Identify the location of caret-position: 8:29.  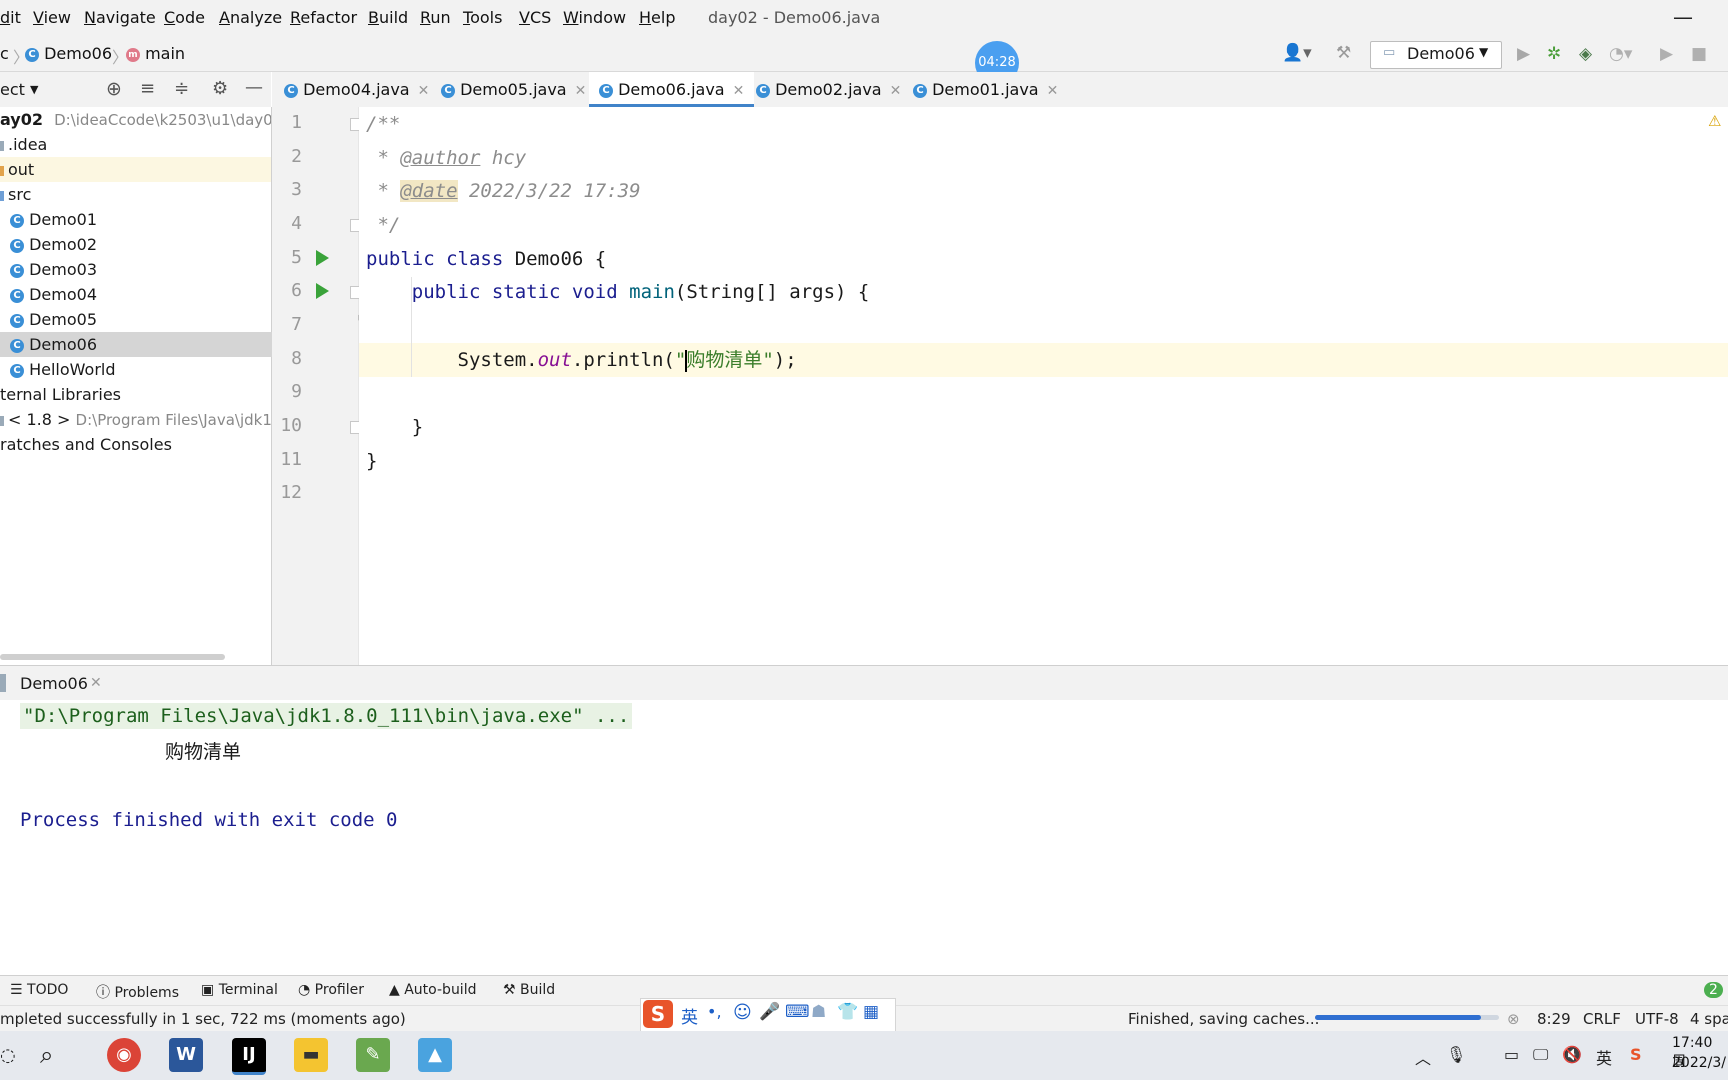
(1554, 1019).